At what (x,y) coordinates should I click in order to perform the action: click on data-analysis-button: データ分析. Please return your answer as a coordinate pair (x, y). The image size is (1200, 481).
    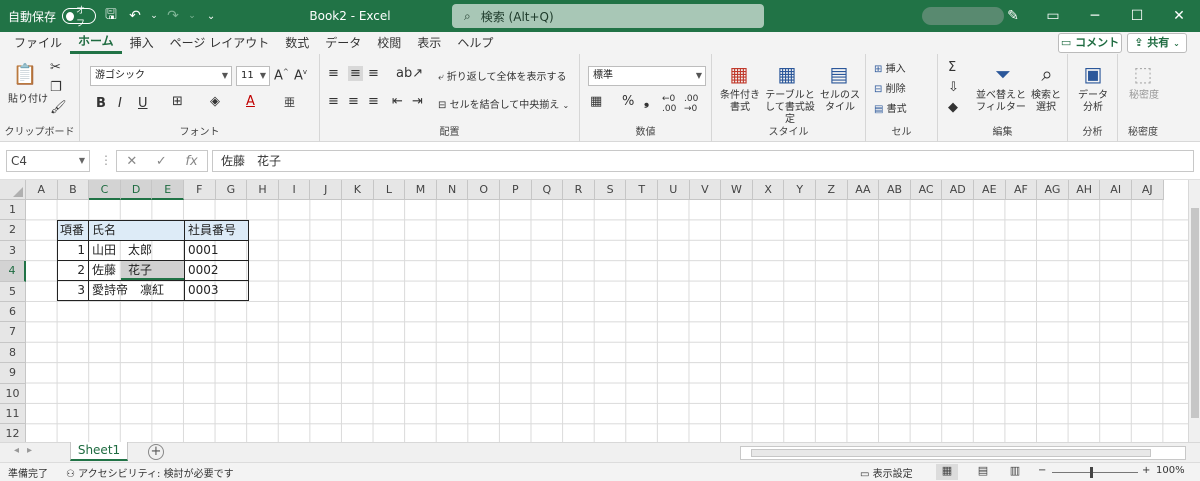
    Looking at the image, I should click on (1093, 102).